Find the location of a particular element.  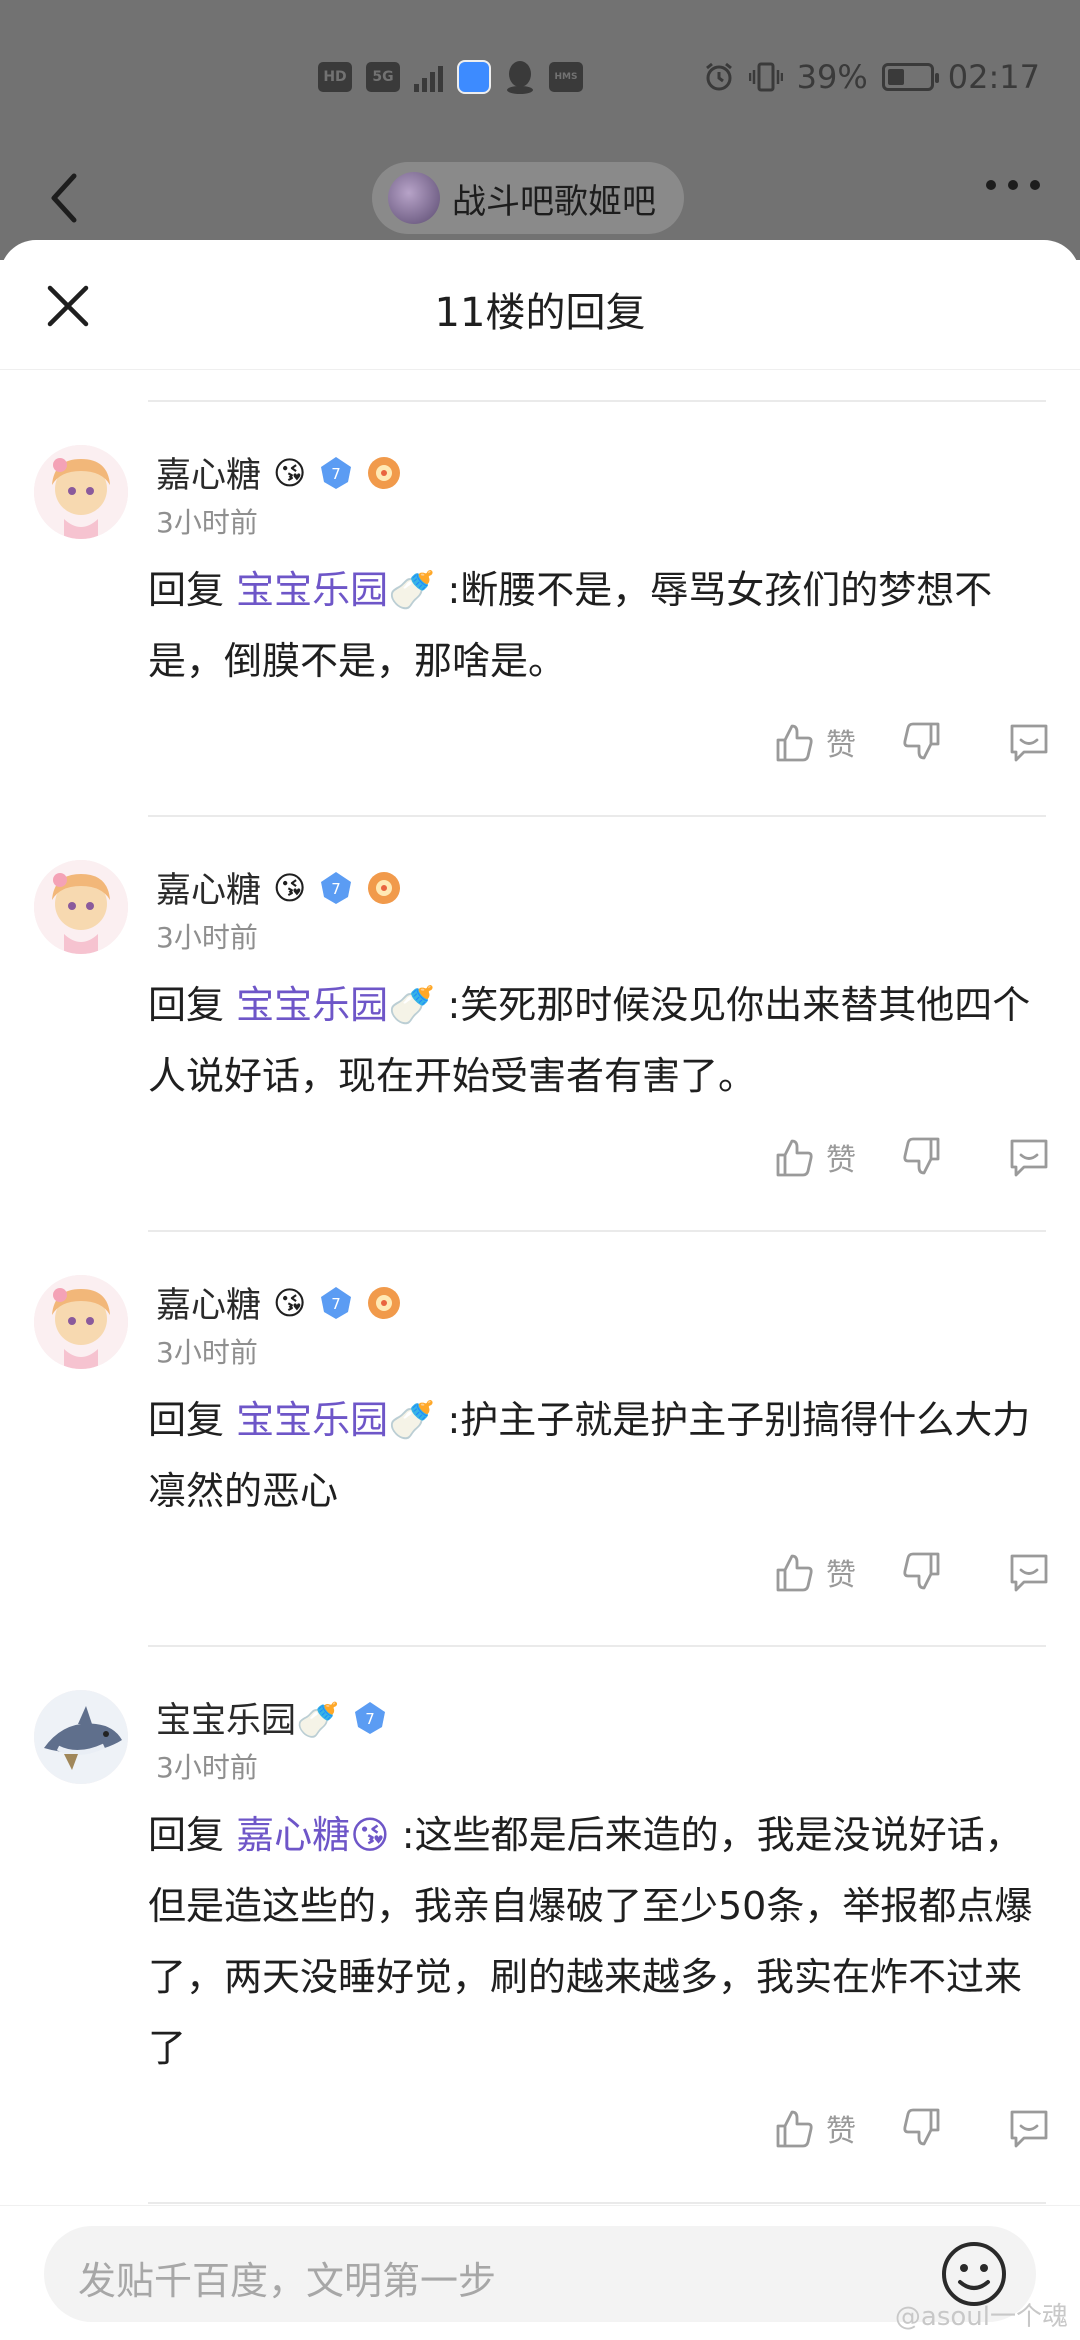

forum-pill: 战斗吧歌姬吧 is located at coordinates (528, 198).